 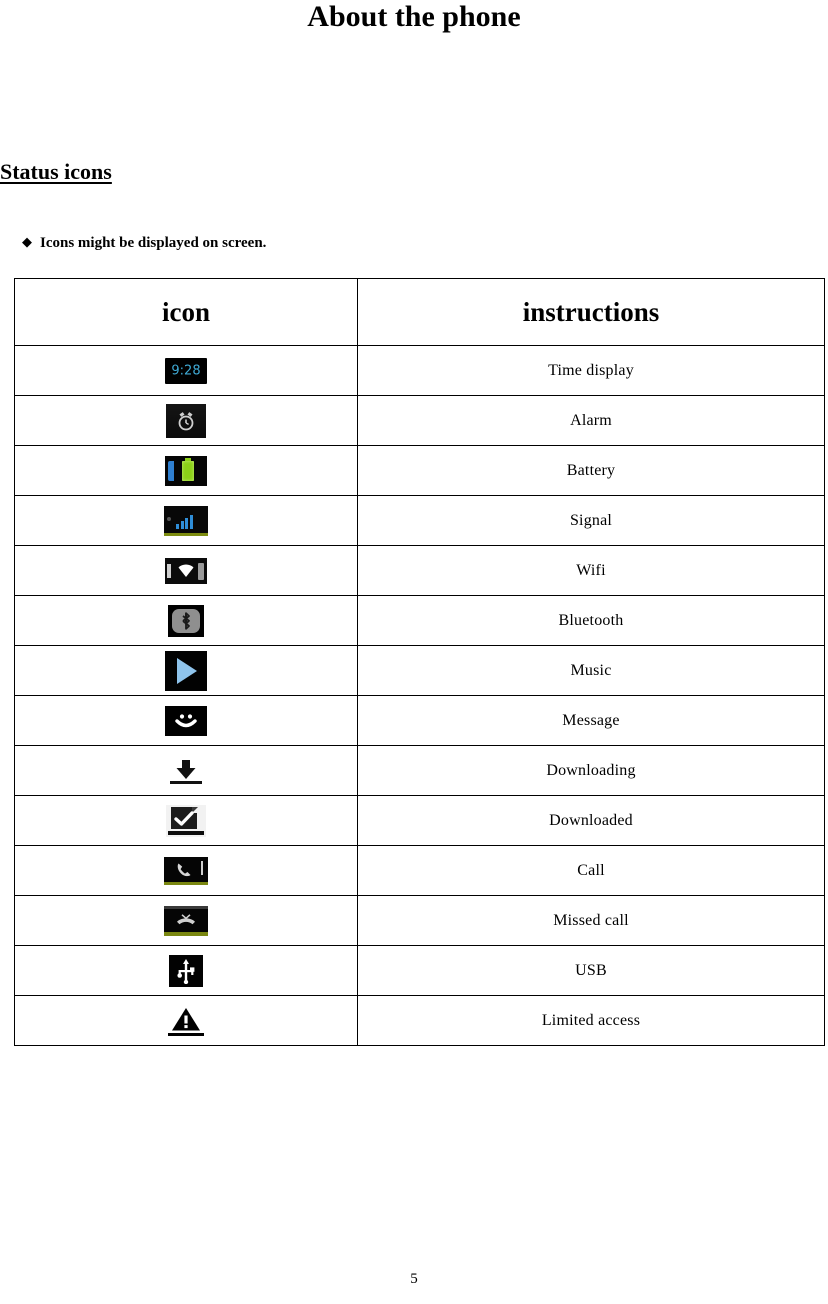 What do you see at coordinates (591, 620) in the screenshot?
I see `instruction-cell: Bluetooth` at bounding box center [591, 620].